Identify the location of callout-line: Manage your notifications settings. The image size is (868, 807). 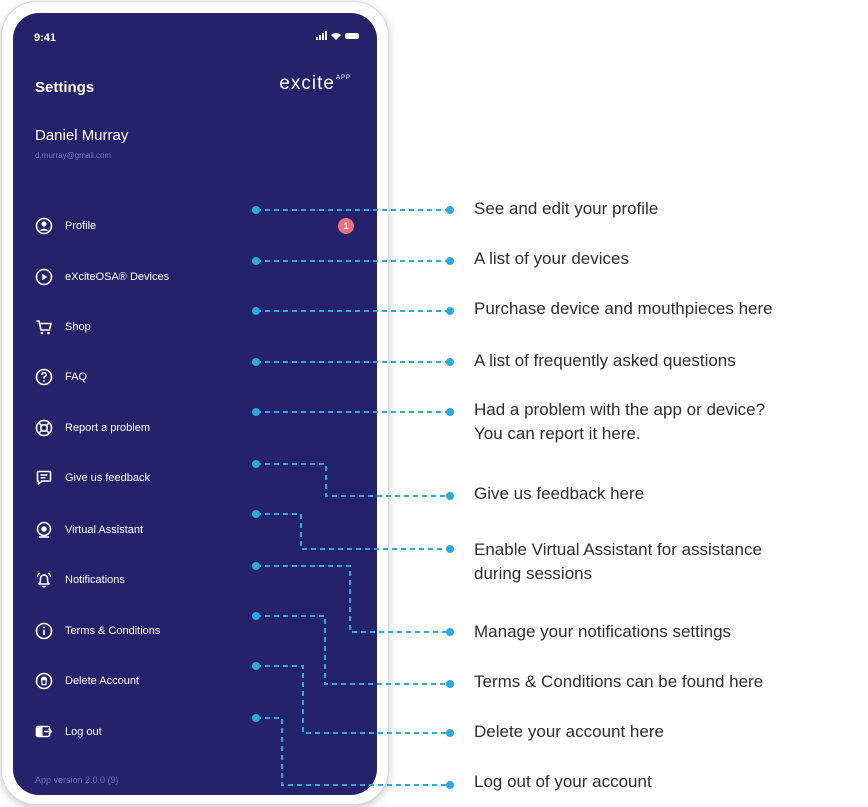
(603, 631).